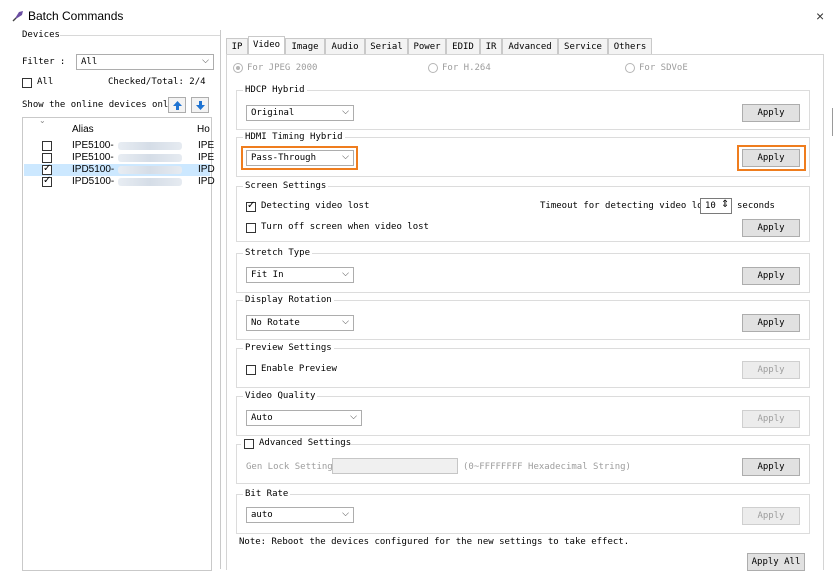  Describe the element at coordinates (249, 444) in the screenshot. I see `advanced-settings-checkbox` at that location.